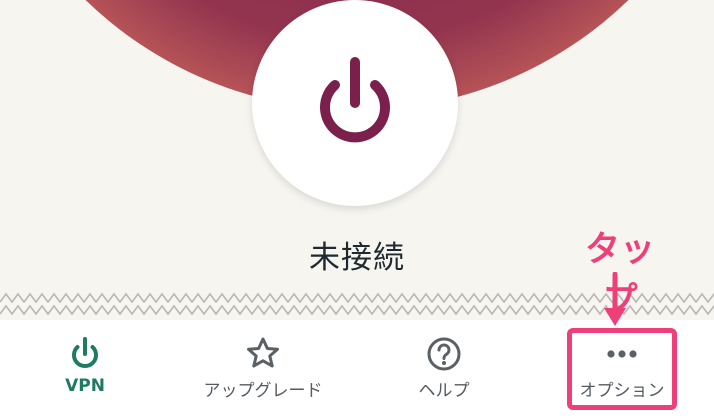 The image size is (714, 418). Describe the element at coordinates (263, 369) in the screenshot. I see `nav-item-upgrade: アップグレード` at that location.